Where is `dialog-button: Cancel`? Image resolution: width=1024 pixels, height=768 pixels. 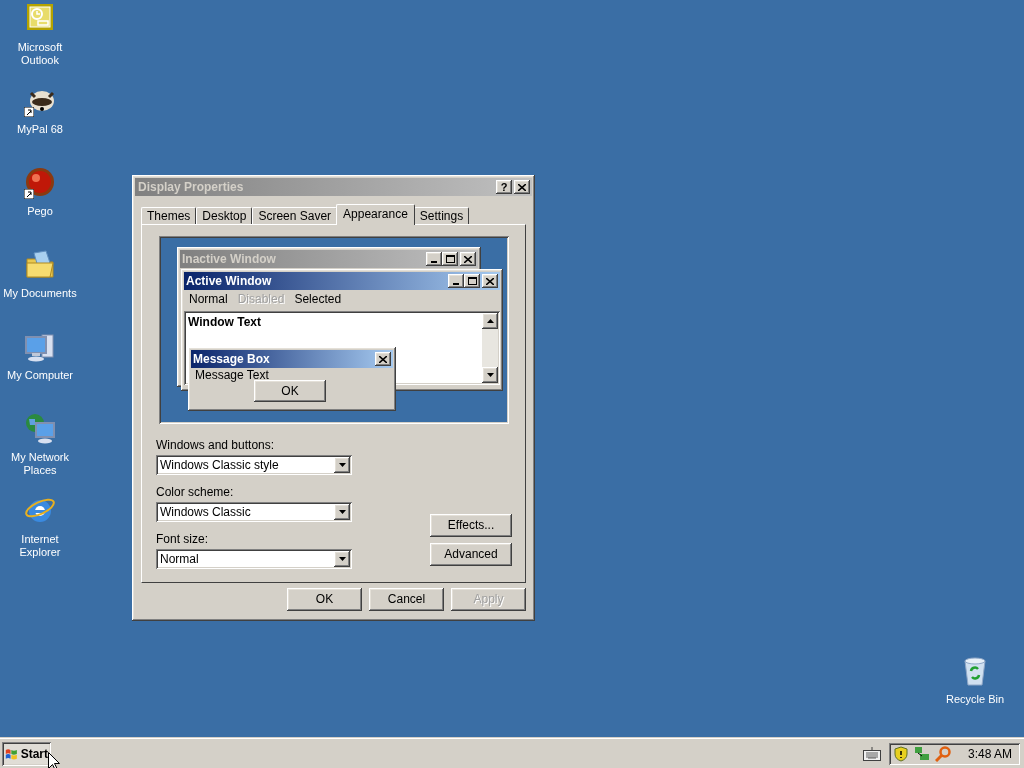
dialog-button: Cancel is located at coordinates (406, 599).